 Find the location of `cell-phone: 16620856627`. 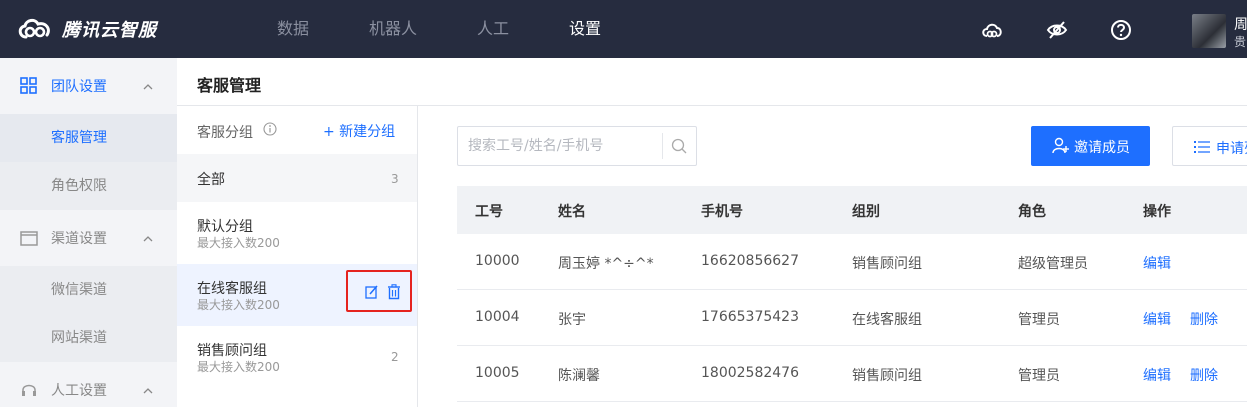

cell-phone: 16620856627 is located at coordinates (750, 261).